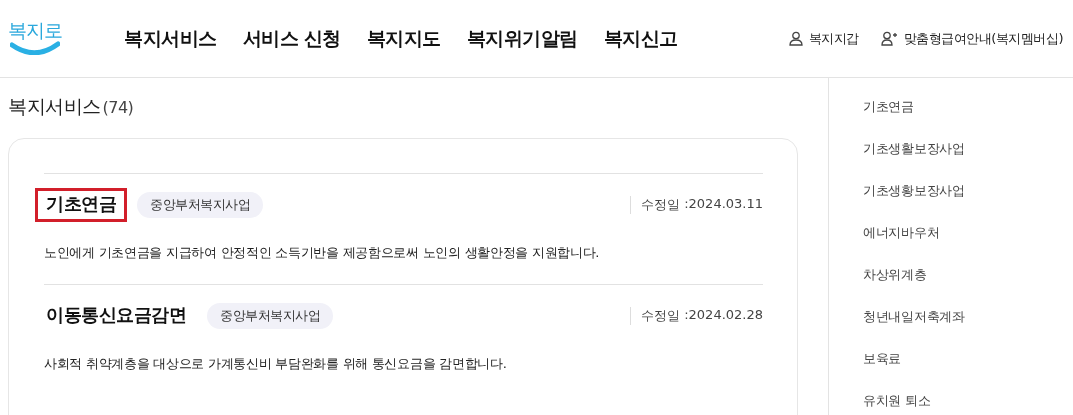 The image size is (1073, 415). What do you see at coordinates (276, 364) in the screenshot?
I see `service-description: 사회적 취약계층을 대상으로 가계통신비 부담완화를 위해 통신요금을 감면합니다.` at bounding box center [276, 364].